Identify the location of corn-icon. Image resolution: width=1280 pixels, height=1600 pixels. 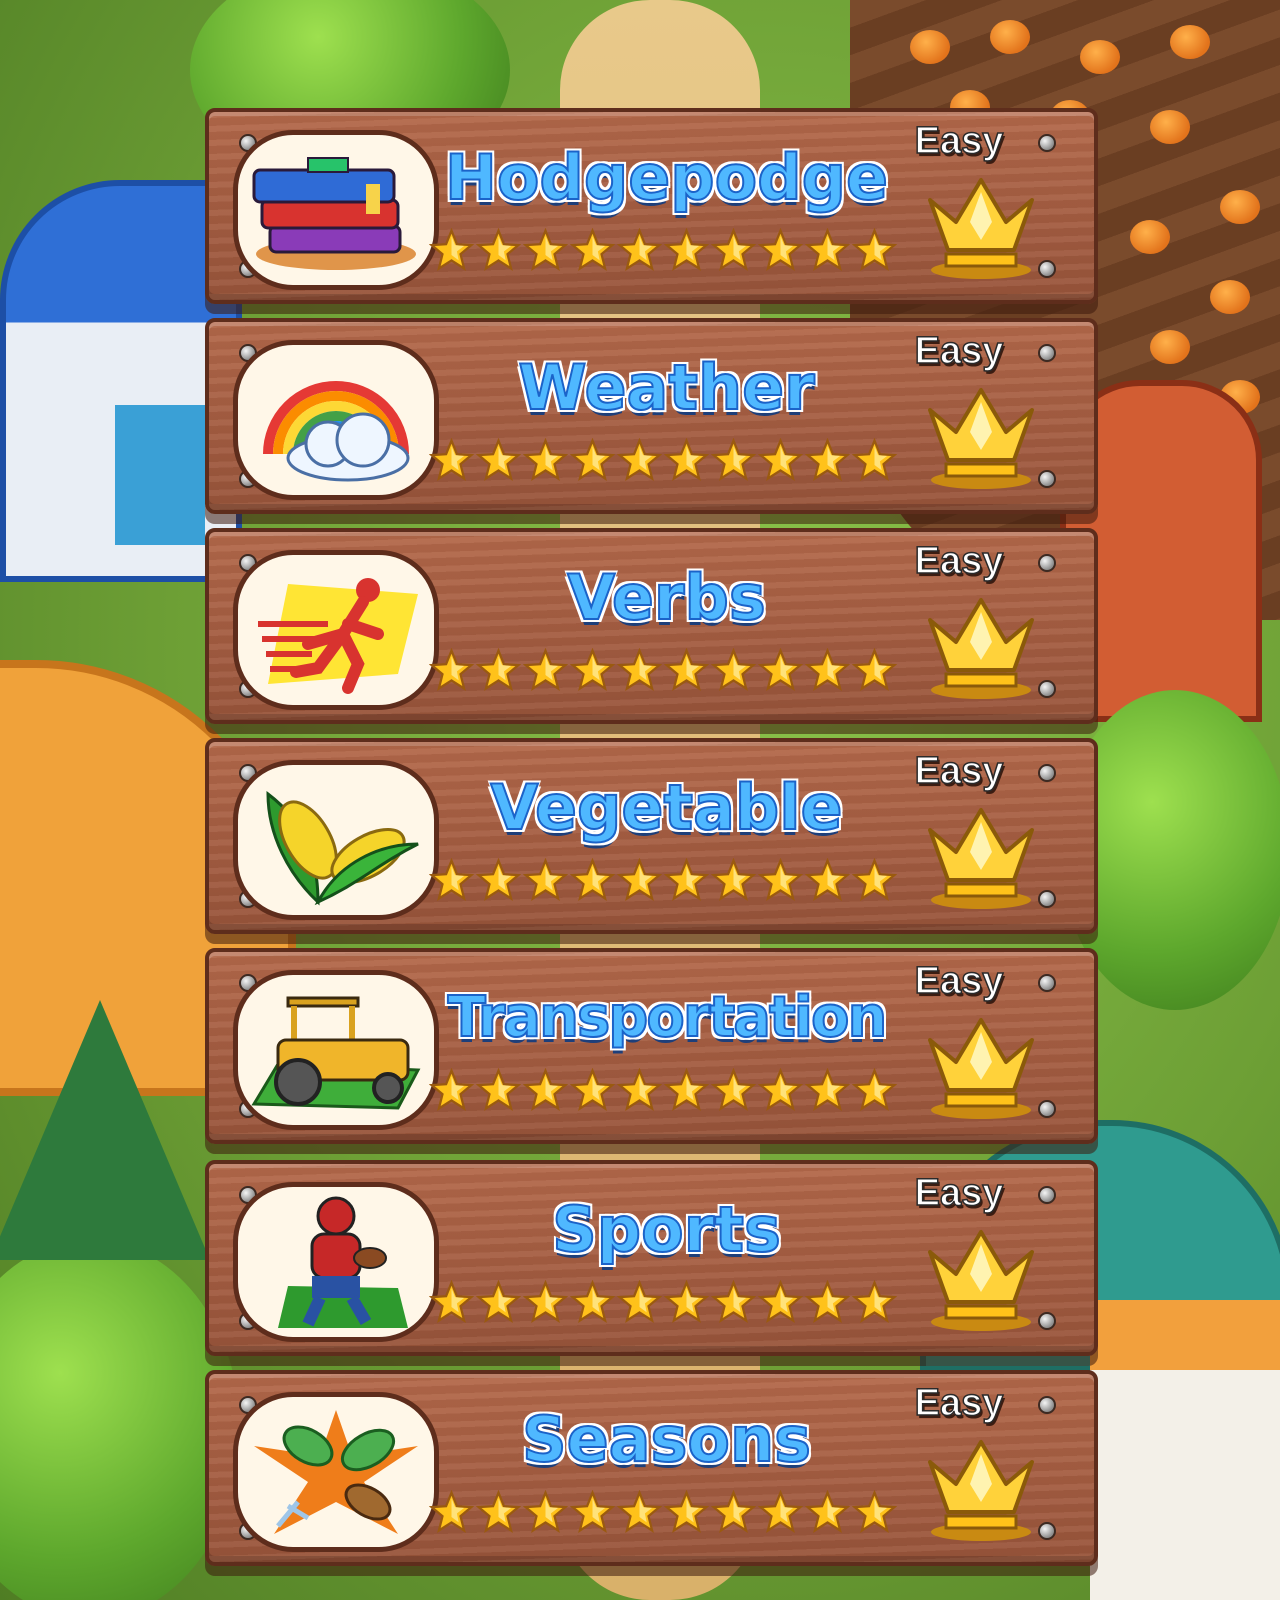
(336, 840).